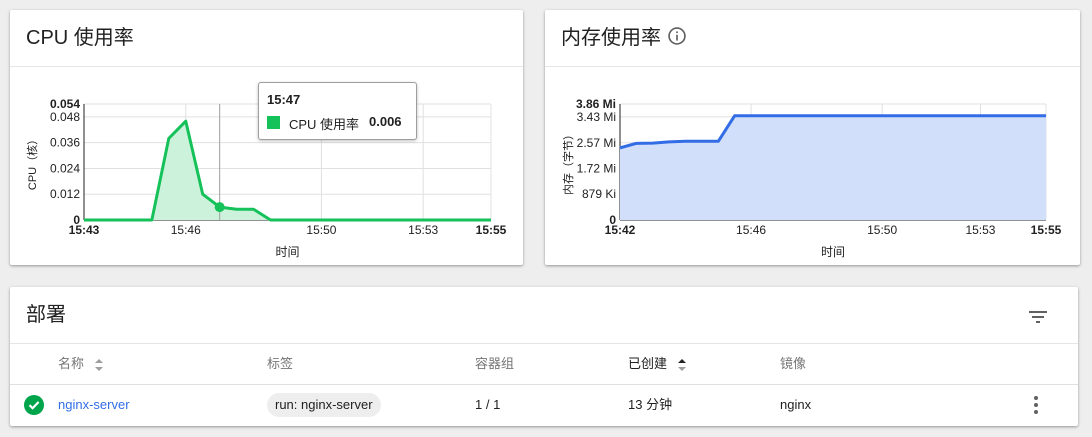 The image size is (1092, 437). Describe the element at coordinates (1036, 405) in the screenshot. I see `more-vert-icon` at that location.